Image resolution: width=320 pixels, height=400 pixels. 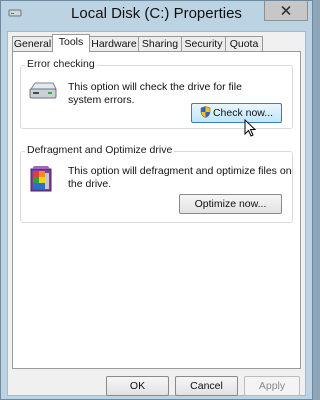 I want to click on uac-shield-icon, so click(x=205, y=112).